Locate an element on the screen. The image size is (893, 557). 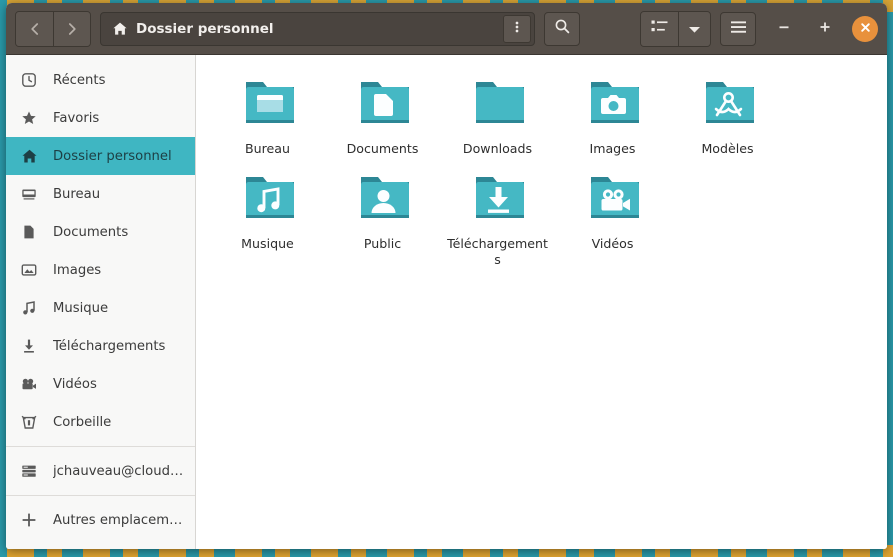
sidebar-item-videos: Vidéos is located at coordinates (100, 384).